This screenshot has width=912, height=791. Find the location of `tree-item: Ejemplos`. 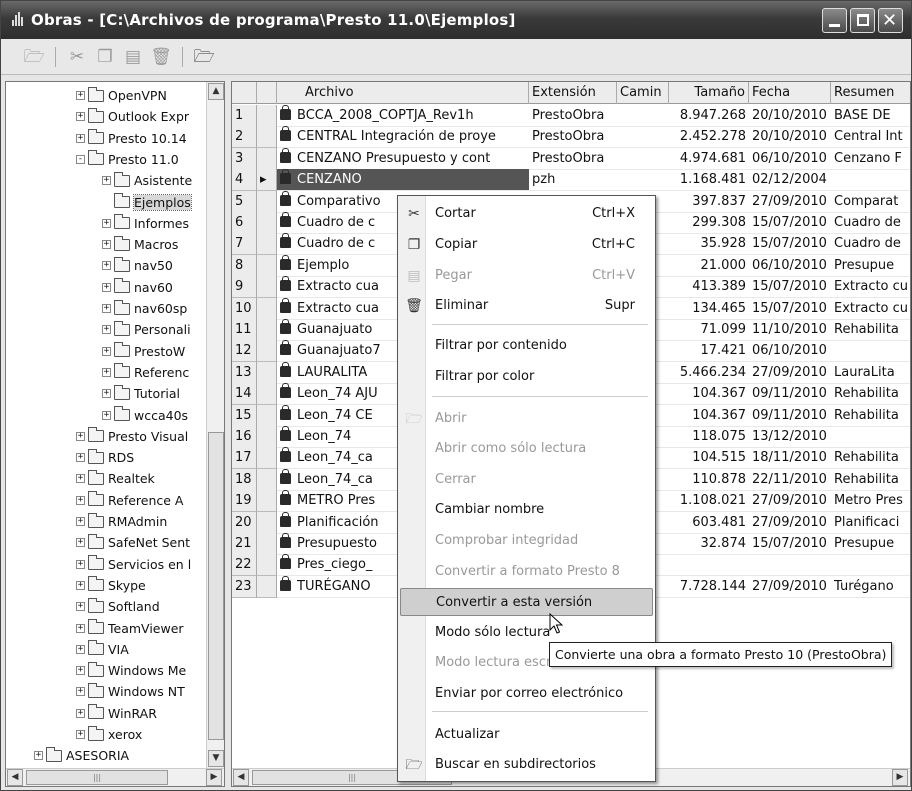

tree-item: Ejemplos is located at coordinates (153, 202).